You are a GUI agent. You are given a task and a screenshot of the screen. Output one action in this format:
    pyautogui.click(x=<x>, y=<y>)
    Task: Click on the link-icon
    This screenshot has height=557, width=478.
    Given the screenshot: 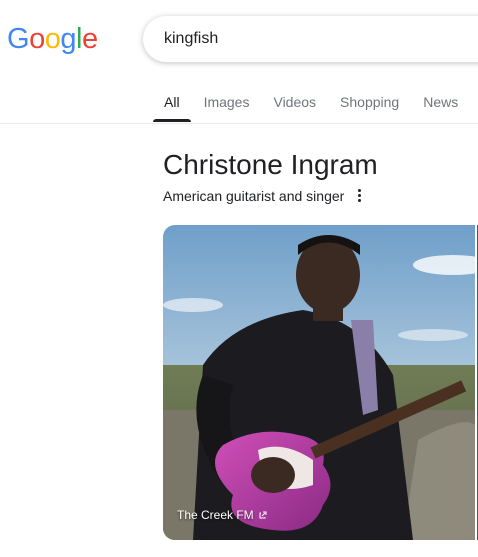 What is the action you would take?
    pyautogui.click(x=263, y=515)
    